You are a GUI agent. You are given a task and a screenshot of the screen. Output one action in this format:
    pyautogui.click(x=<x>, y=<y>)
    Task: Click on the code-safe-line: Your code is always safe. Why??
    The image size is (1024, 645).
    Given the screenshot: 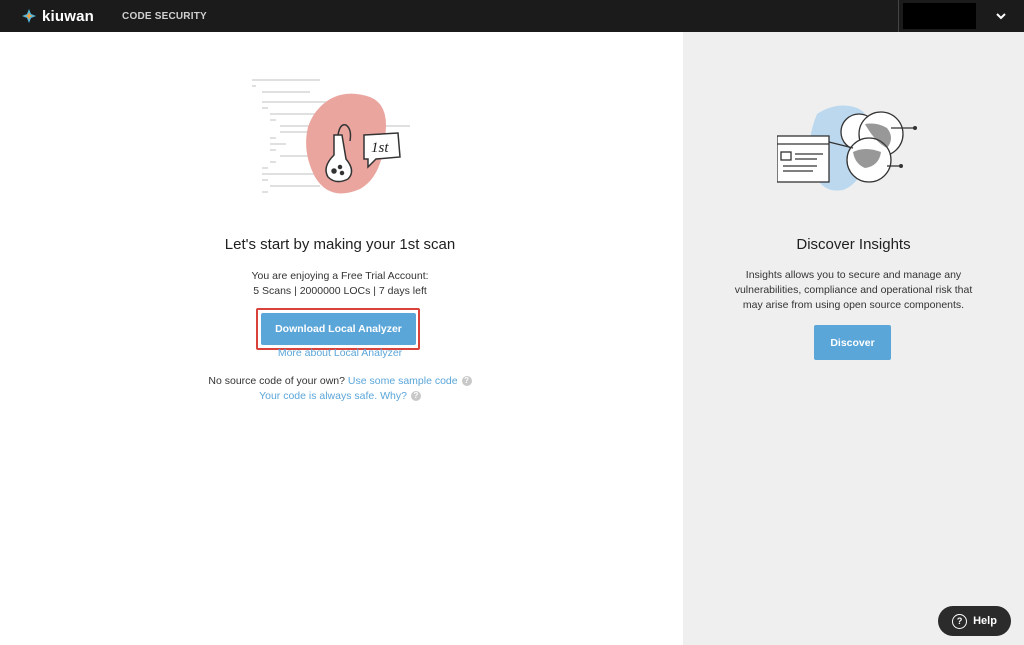 What is the action you would take?
    pyautogui.click(x=340, y=396)
    